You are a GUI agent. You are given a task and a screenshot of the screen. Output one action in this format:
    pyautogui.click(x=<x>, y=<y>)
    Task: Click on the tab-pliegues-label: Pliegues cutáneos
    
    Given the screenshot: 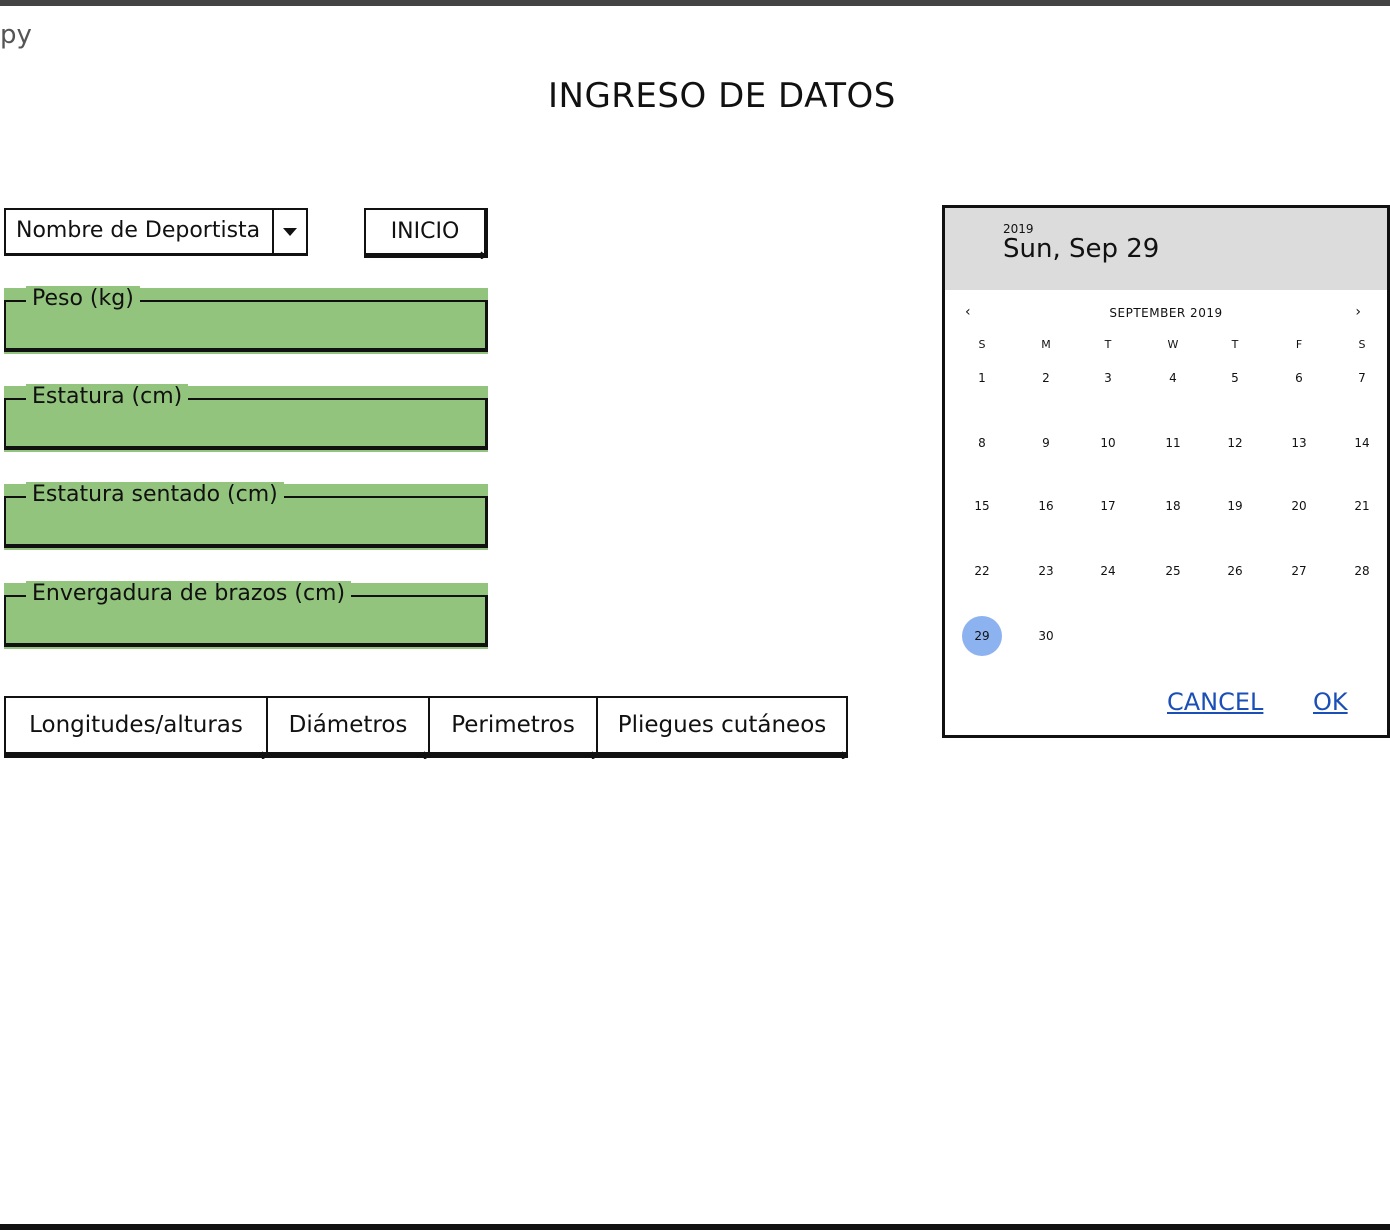 What is the action you would take?
    pyautogui.click(x=722, y=725)
    